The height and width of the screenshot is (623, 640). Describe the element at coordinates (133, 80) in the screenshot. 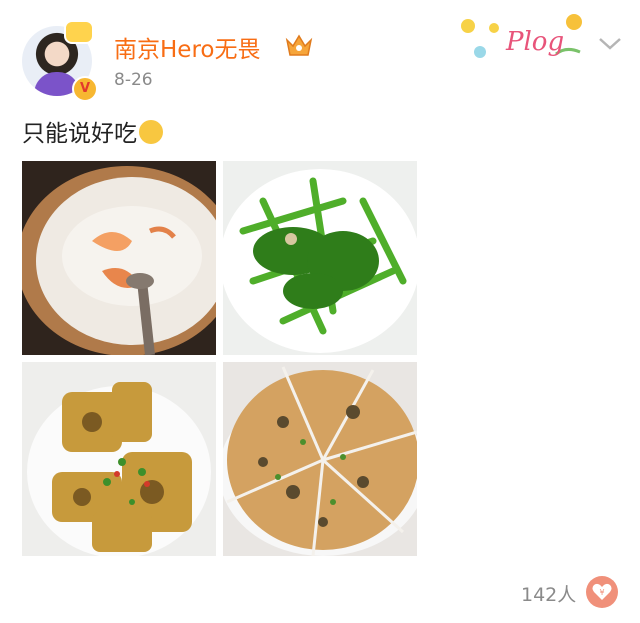

I see `post-date: 8-26` at that location.